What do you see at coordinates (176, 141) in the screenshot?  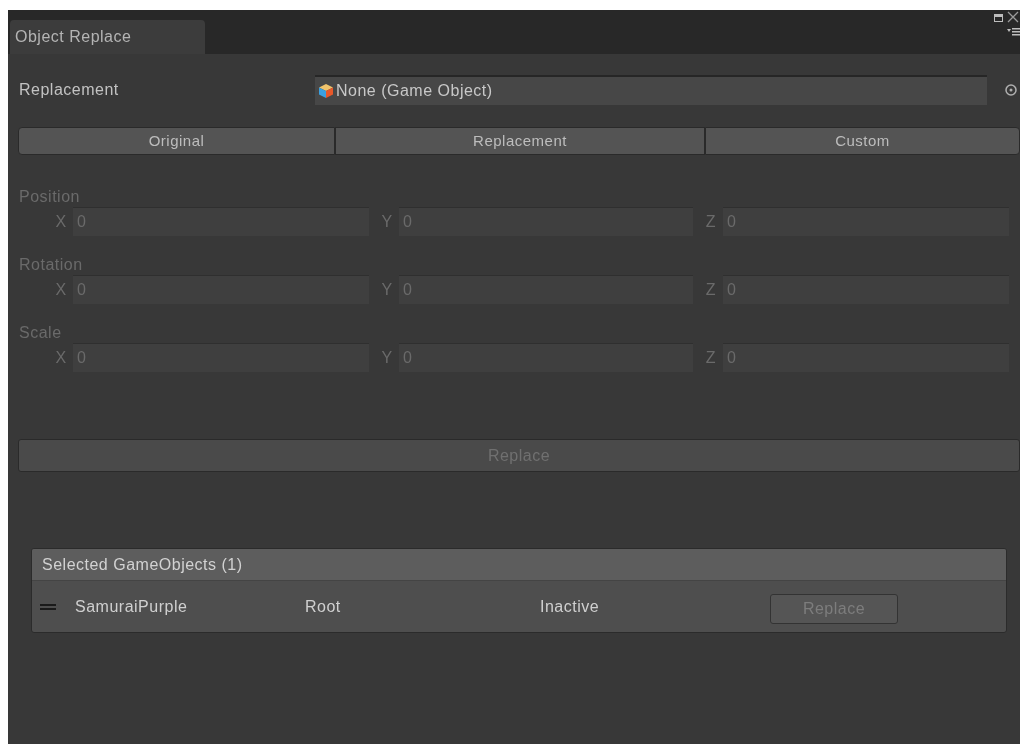 I see `mode-tab: Original` at bounding box center [176, 141].